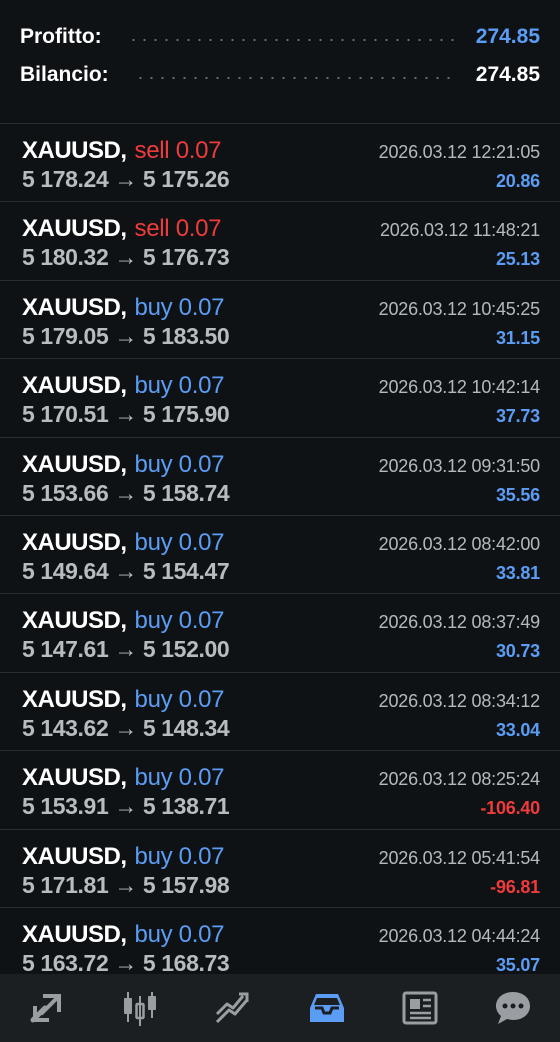 This screenshot has width=560, height=1042. What do you see at coordinates (281, 806) in the screenshot?
I see `trade-bottom-line: 5 153.91 → 5 138.71 -106.40` at bounding box center [281, 806].